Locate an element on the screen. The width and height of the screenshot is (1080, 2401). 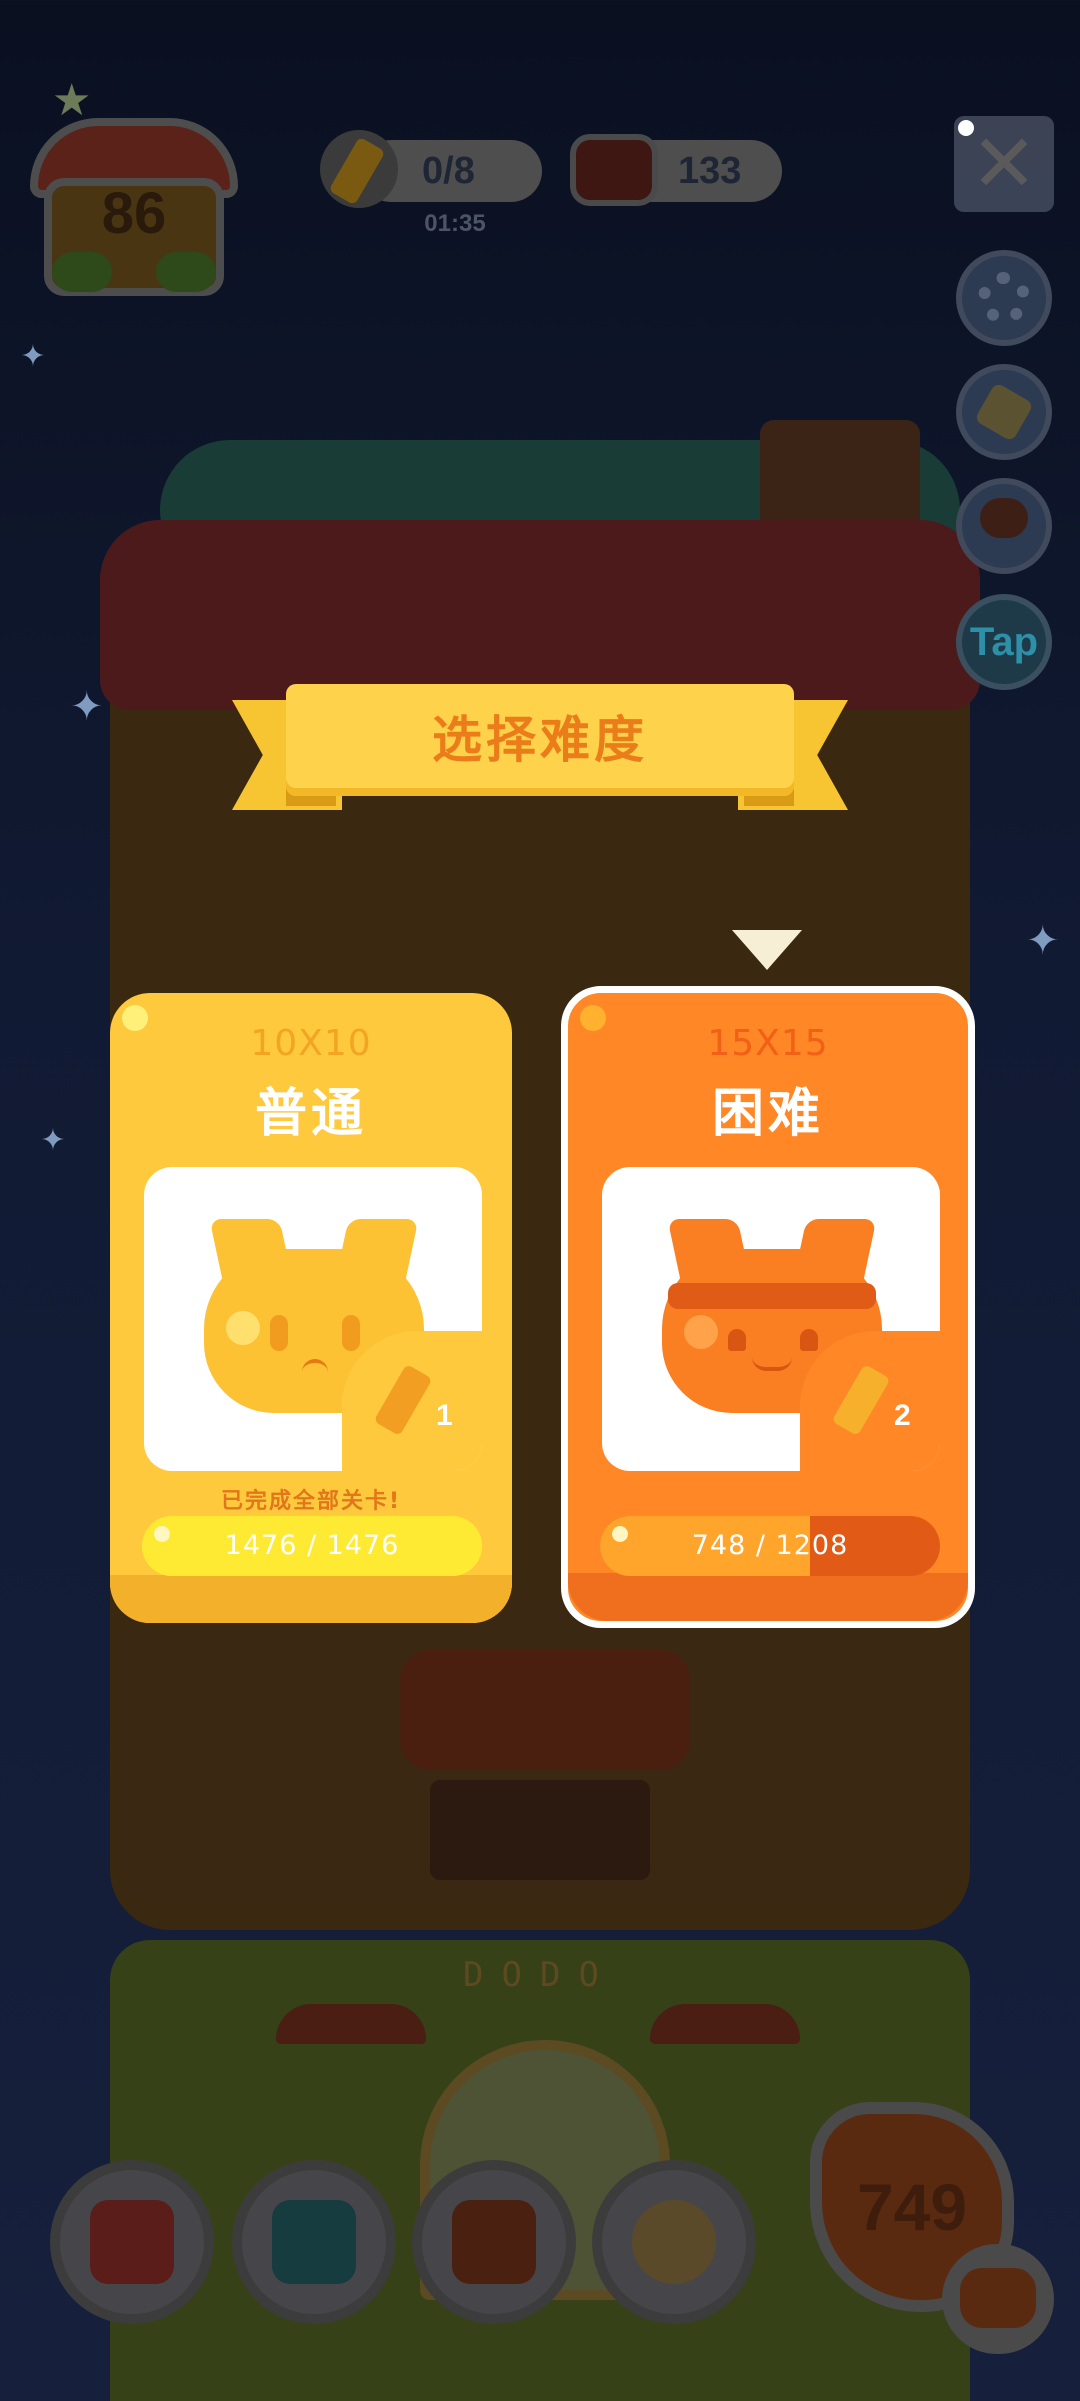
pencil-refill-timer: 01:35 is located at coordinates (455, 223).